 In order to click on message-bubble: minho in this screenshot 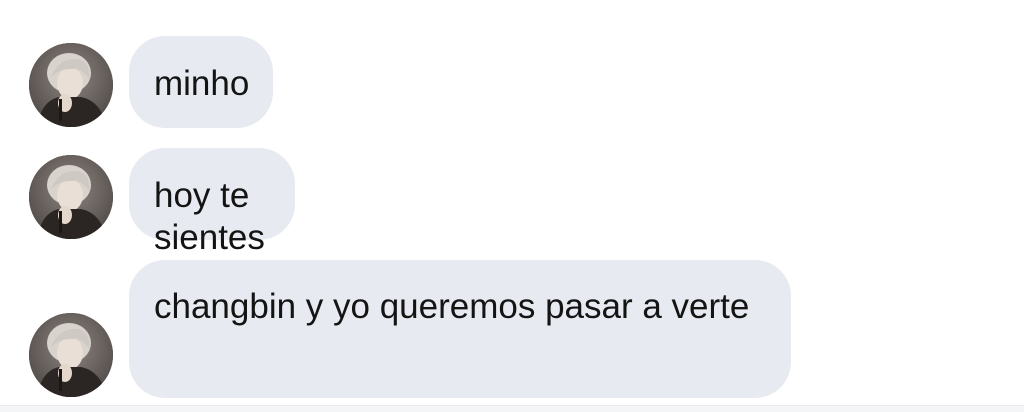, I will do `click(201, 82)`.